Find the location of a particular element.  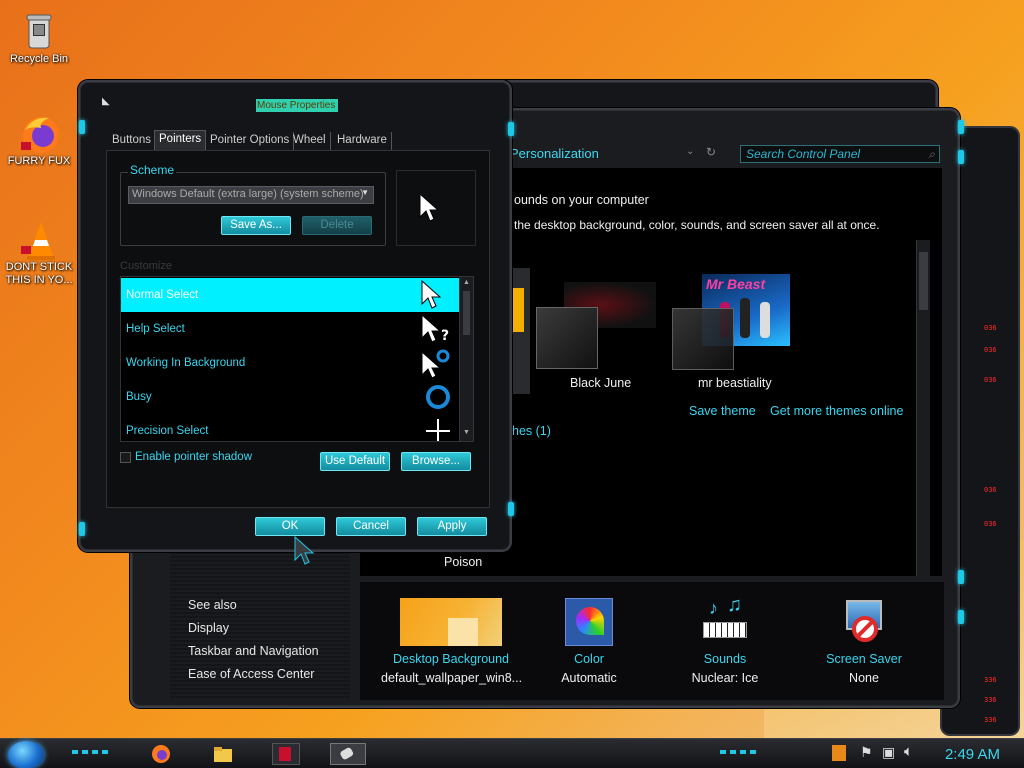

taskbar-clock: 2:49 AM is located at coordinates (972, 754).